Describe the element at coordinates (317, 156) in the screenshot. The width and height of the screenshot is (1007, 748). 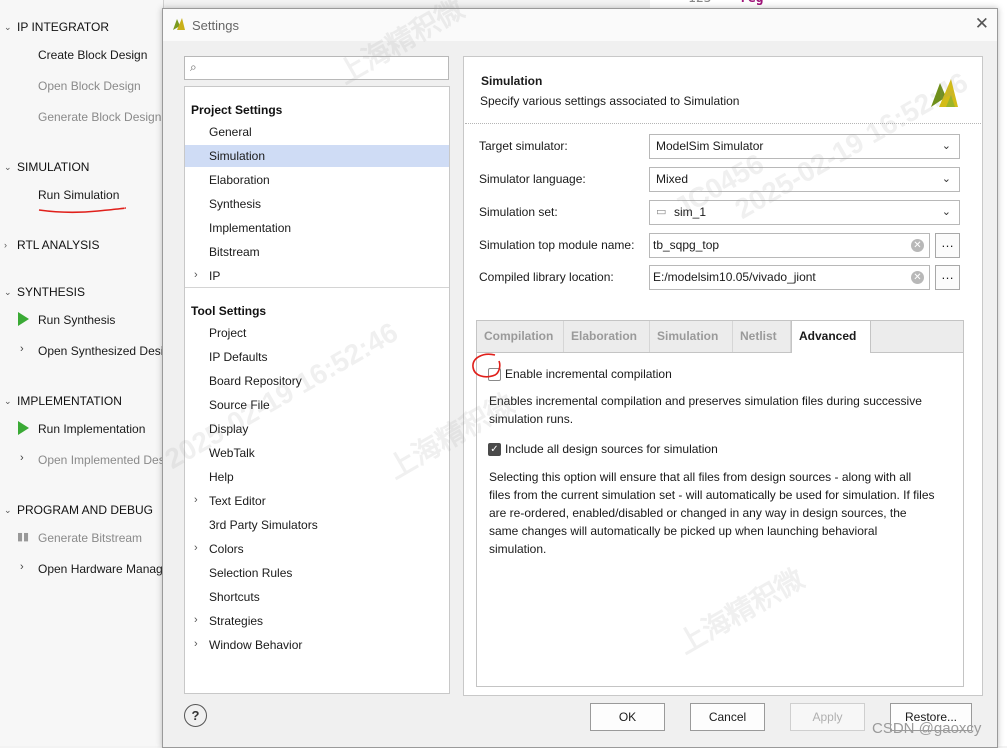
I see `tree-item-simulation: Simulation` at that location.